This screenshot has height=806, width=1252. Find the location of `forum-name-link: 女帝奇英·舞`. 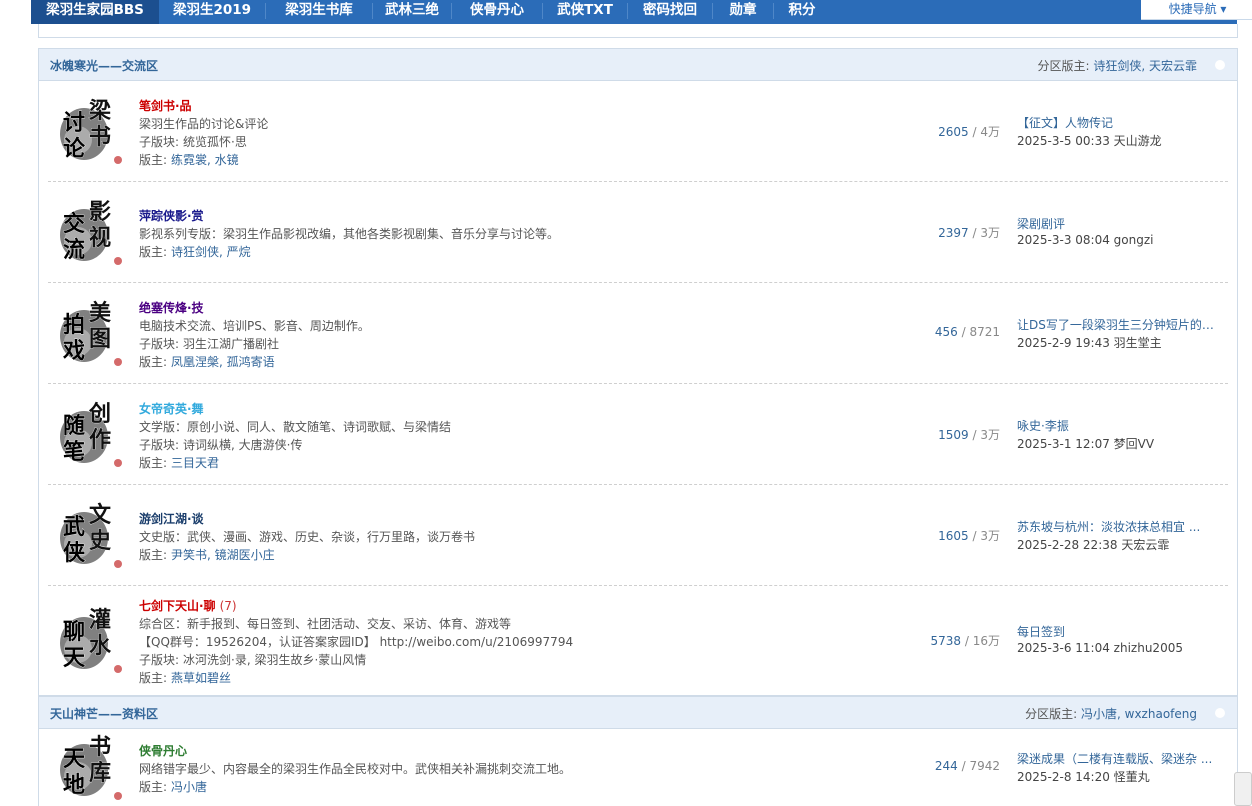

forum-name-link: 女帝奇英·舞 is located at coordinates (171, 408).